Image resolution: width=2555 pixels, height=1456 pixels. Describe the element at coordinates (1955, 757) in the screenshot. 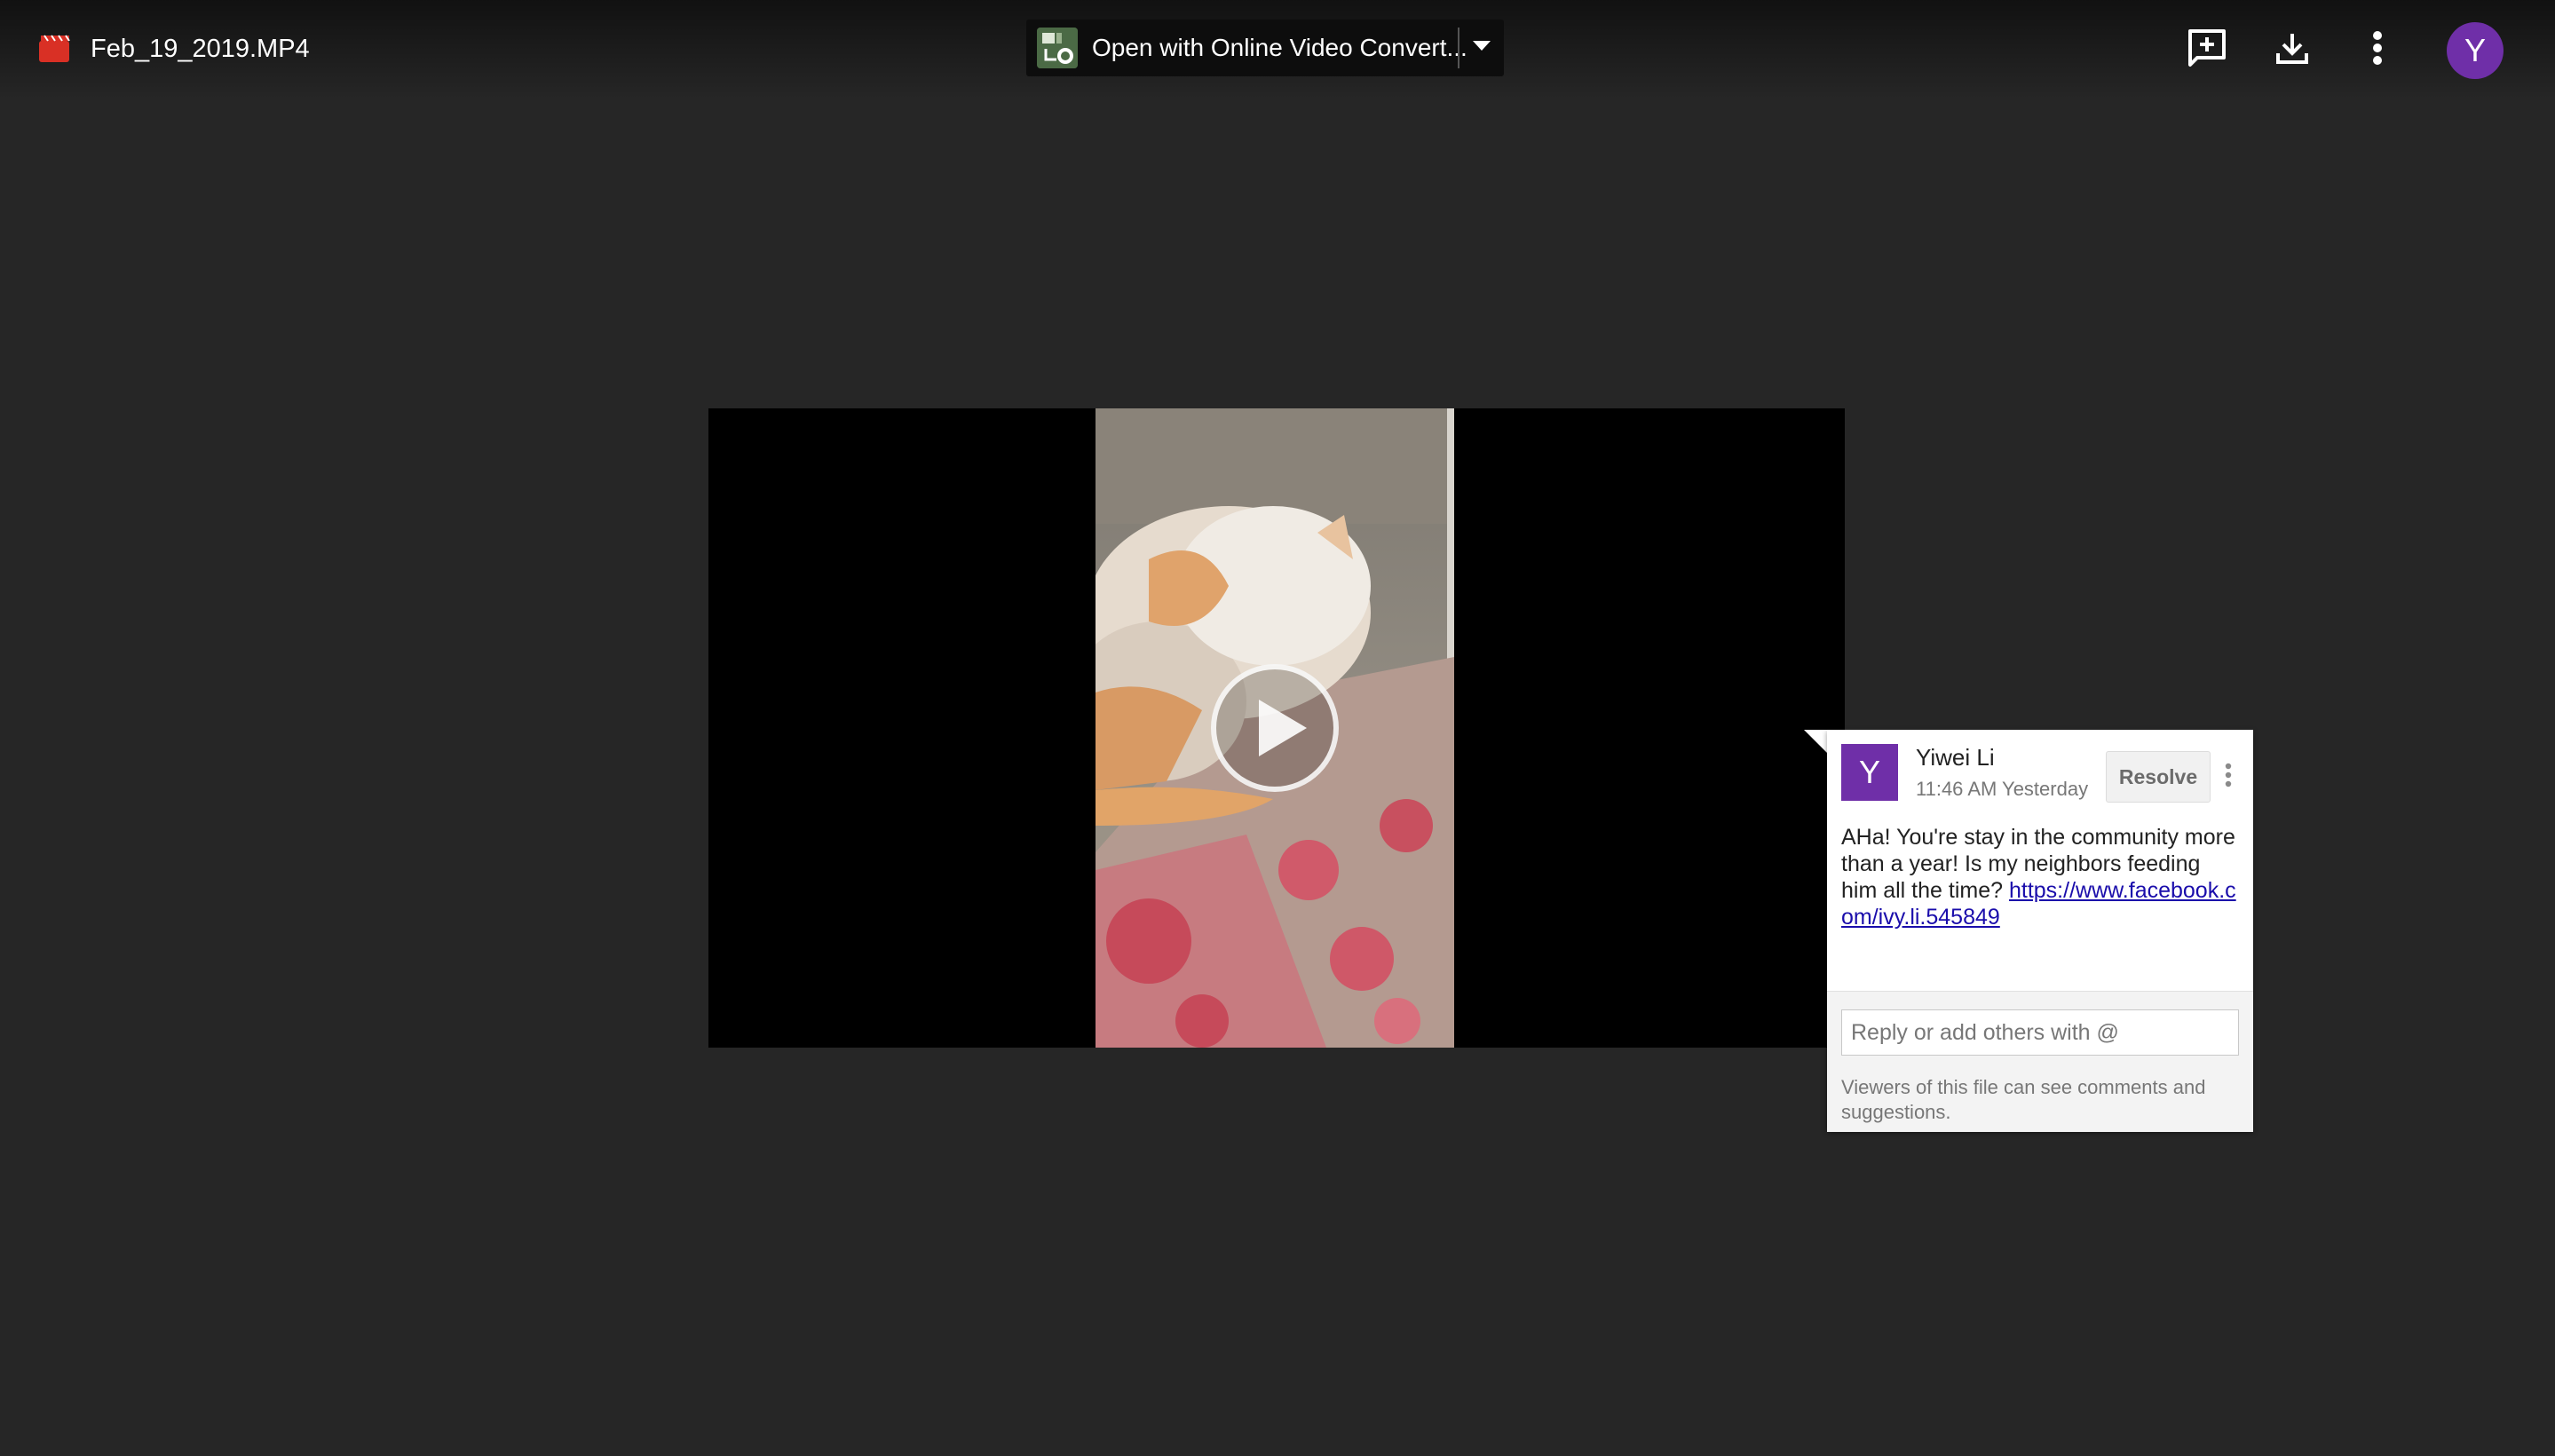

I see `comment-author-name: Yiwei Li` at that location.